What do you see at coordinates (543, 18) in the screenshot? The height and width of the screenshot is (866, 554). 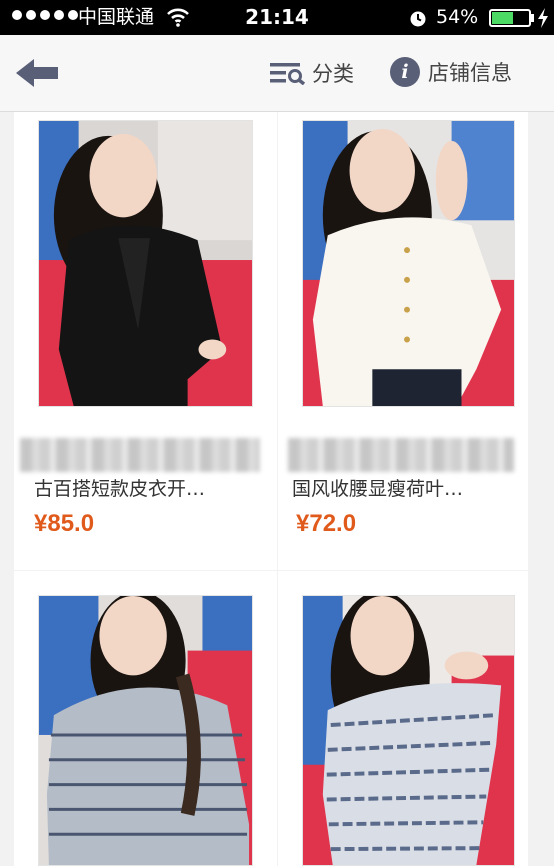 I see `charging-icon` at bounding box center [543, 18].